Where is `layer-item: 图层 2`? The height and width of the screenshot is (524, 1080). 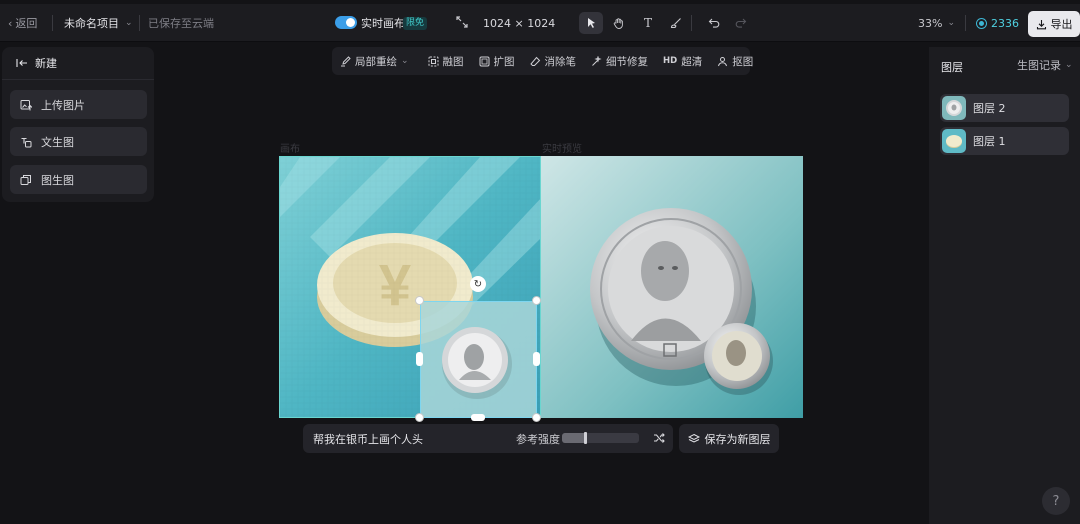 layer-item: 图层 2 is located at coordinates (1004, 108).